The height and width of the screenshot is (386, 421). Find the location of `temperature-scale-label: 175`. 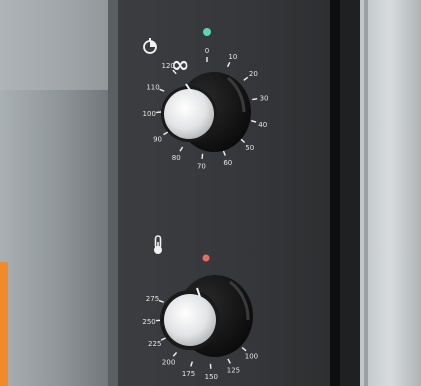

temperature-scale-label: 175 is located at coordinates (188, 374).